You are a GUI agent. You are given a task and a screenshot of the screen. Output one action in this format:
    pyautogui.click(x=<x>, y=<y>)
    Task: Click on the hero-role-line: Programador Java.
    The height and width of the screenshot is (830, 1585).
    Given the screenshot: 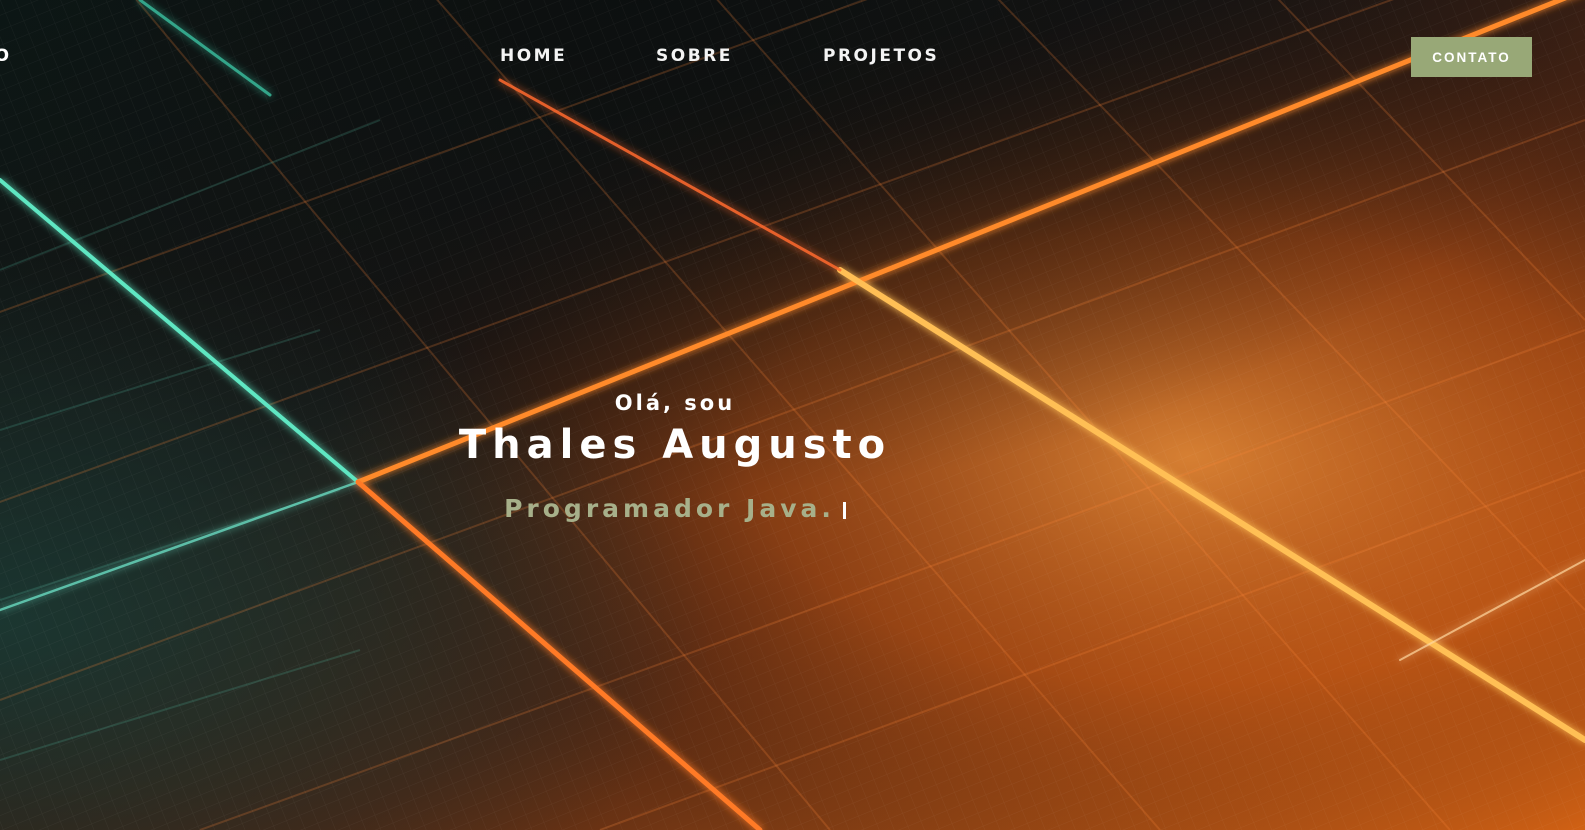 What is the action you would take?
    pyautogui.click(x=675, y=509)
    